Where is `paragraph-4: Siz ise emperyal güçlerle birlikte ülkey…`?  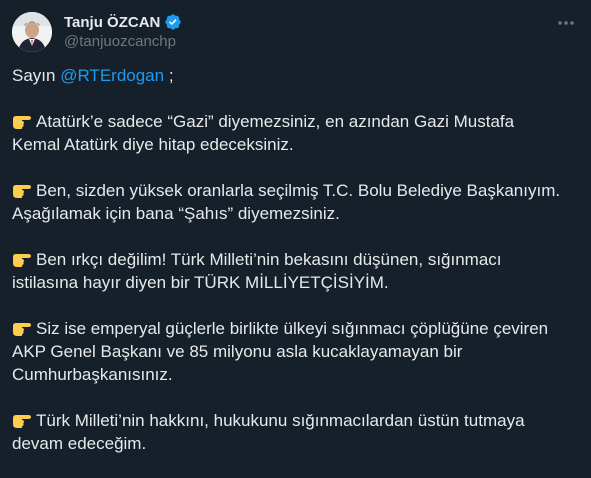
paragraph-4: Siz ise emperyal güçlerle birlikte ülkey… is located at coordinates (295, 351).